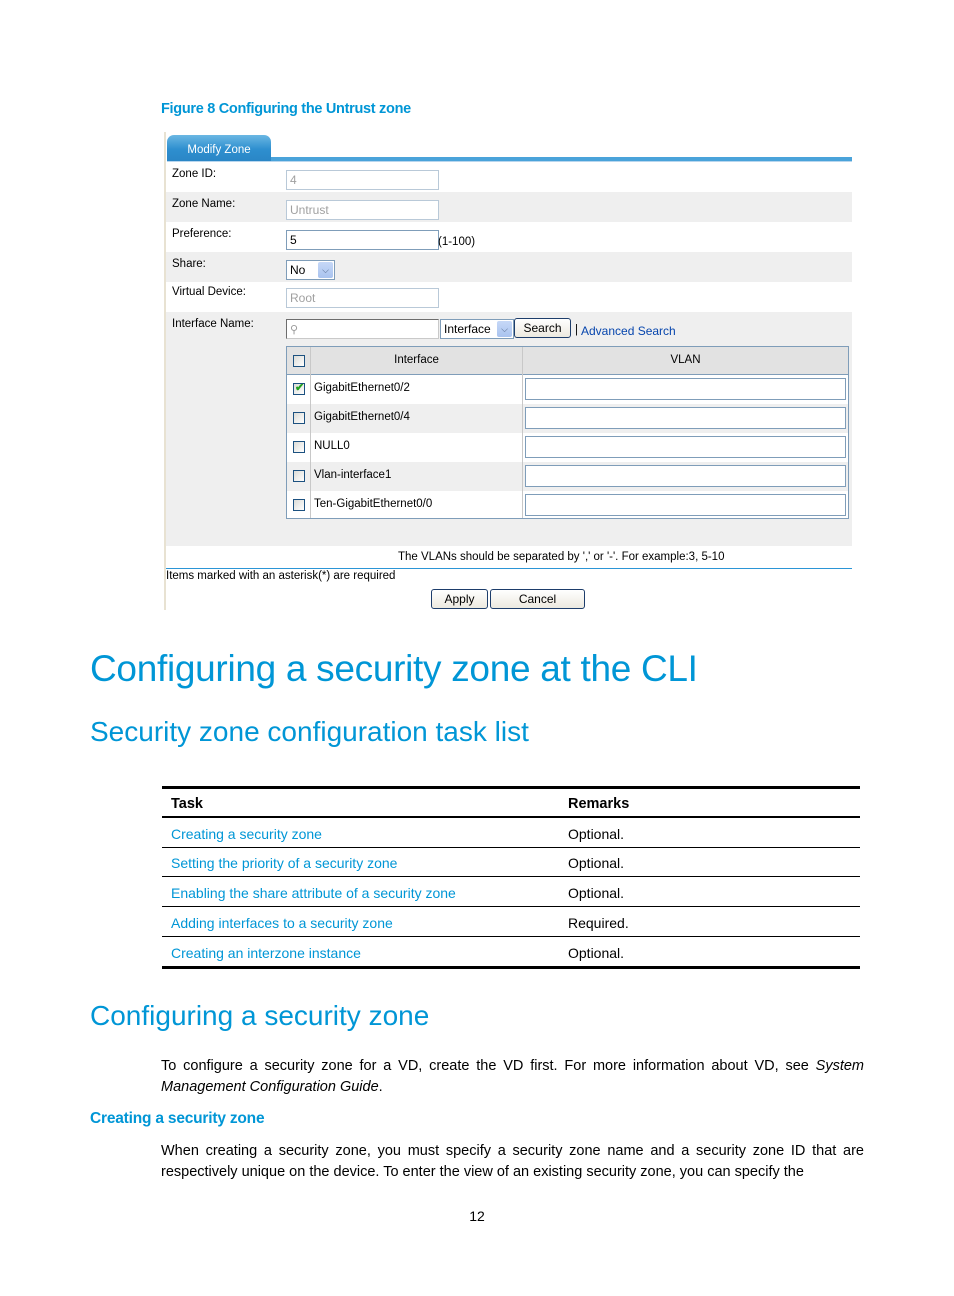 This screenshot has width=954, height=1296. What do you see at coordinates (202, 234) in the screenshot?
I see `preference-label: Preference:` at bounding box center [202, 234].